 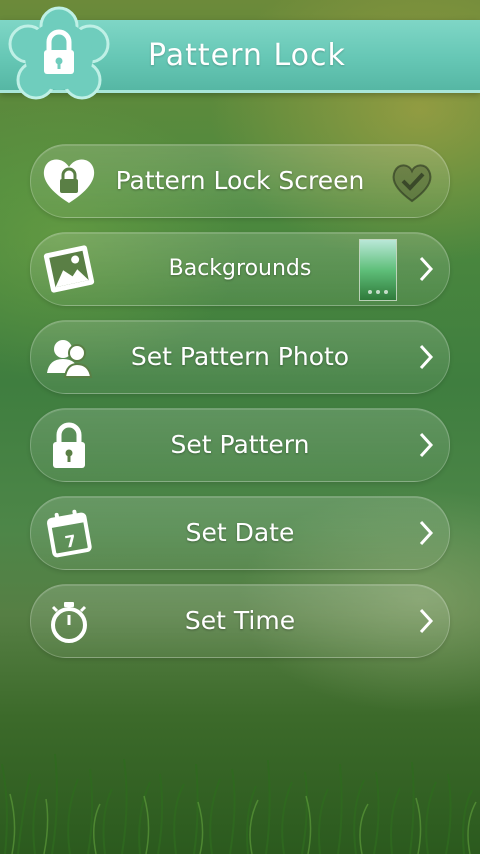 I want to click on users-icon, so click(x=70, y=359).